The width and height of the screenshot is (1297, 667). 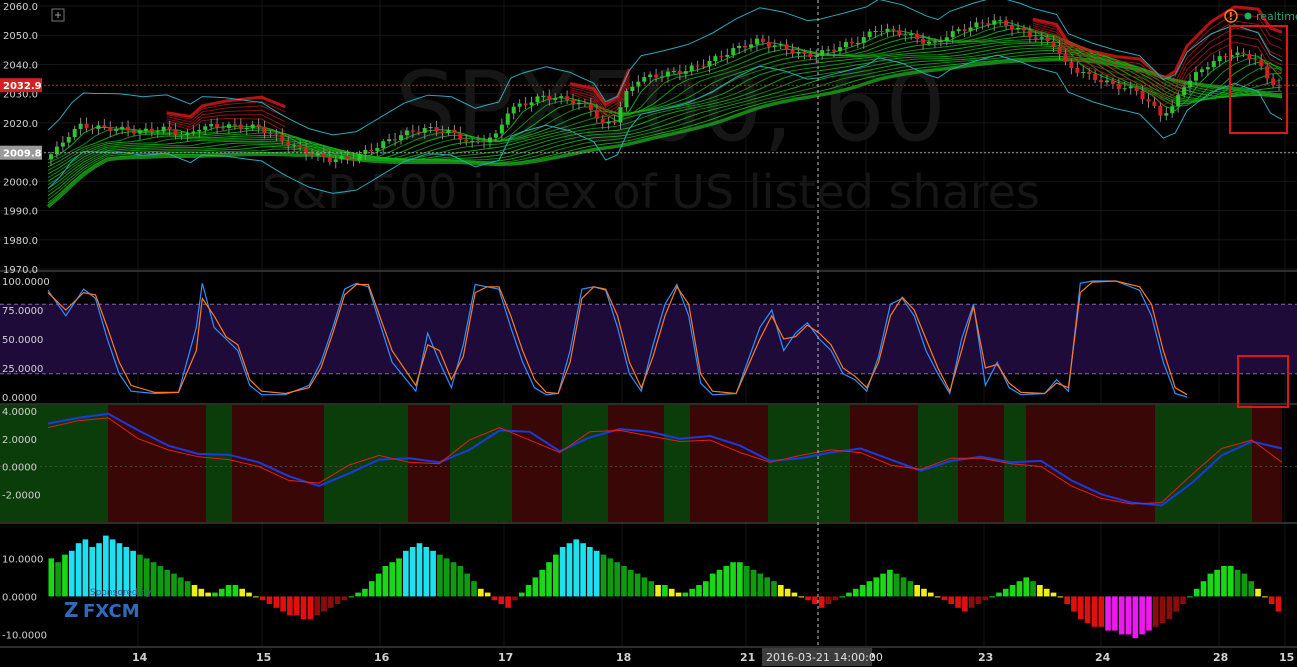 I want to click on hist-axis-tick: 0.0000, so click(x=19, y=597).